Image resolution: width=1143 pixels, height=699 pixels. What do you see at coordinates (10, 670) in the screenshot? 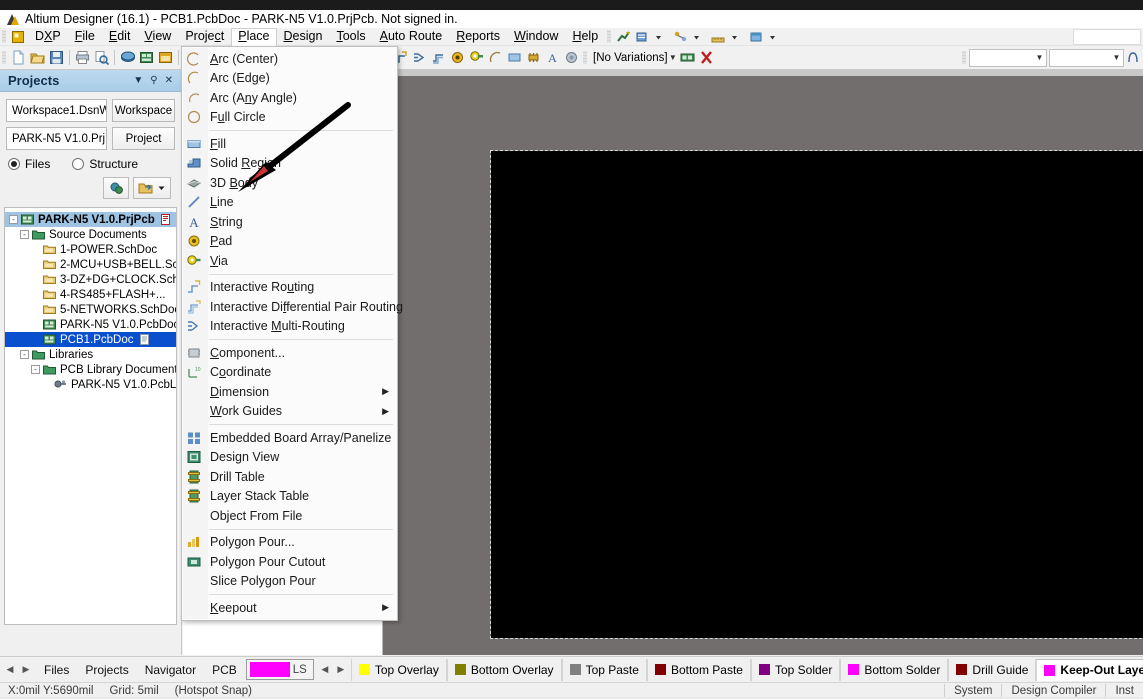
I see `prev-arrow-icon: ◀` at bounding box center [10, 670].